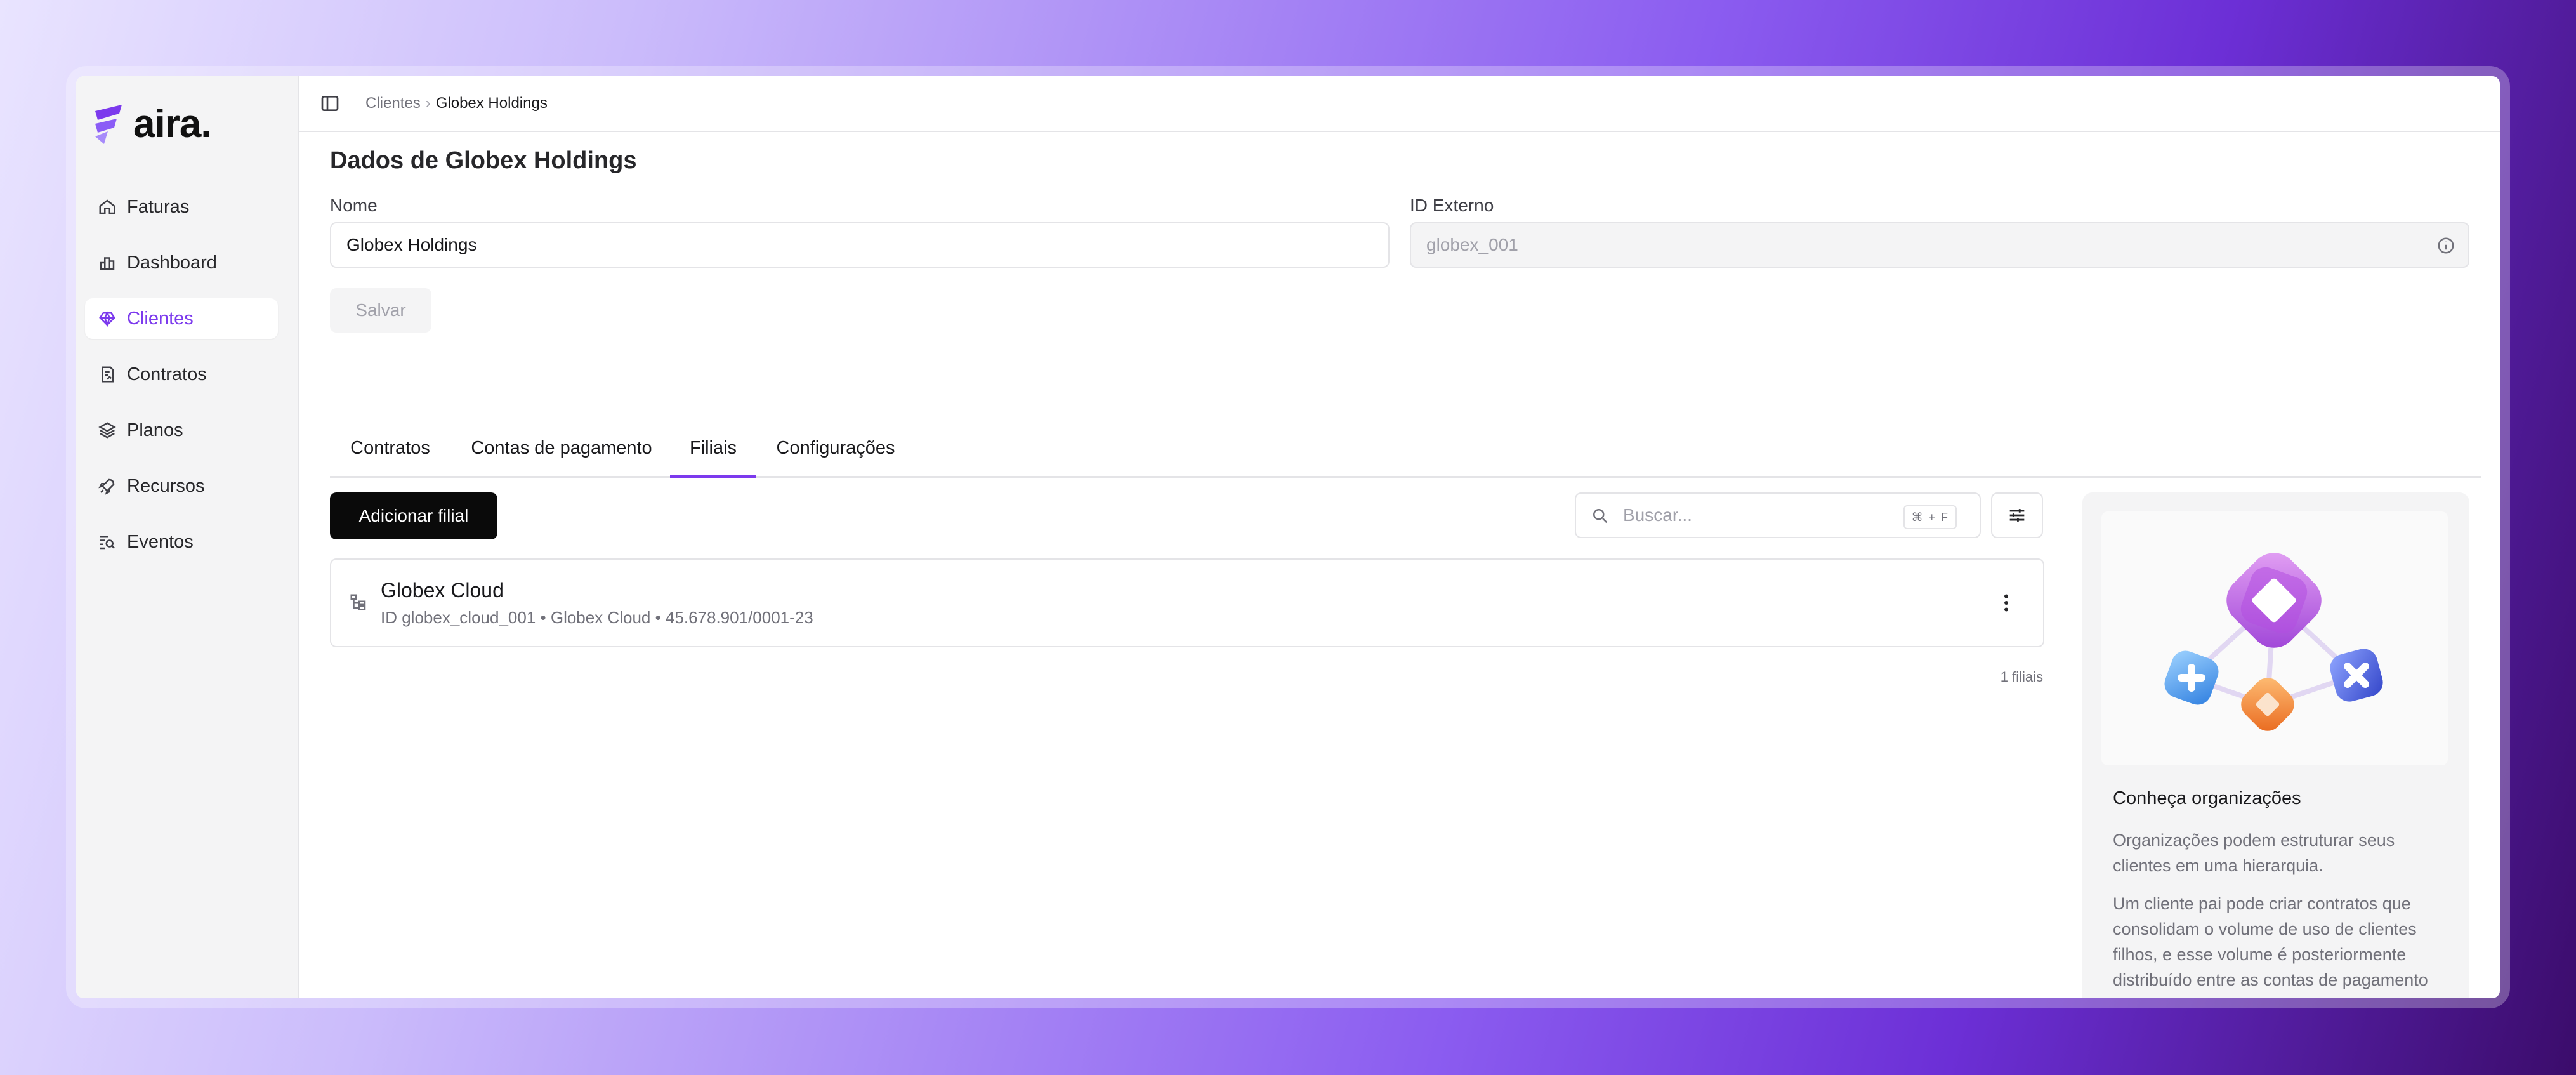 This screenshot has width=2576, height=1075. What do you see at coordinates (561, 457) in the screenshot?
I see `tab-contas-de-pagamento: Contas de pagamento` at bounding box center [561, 457].